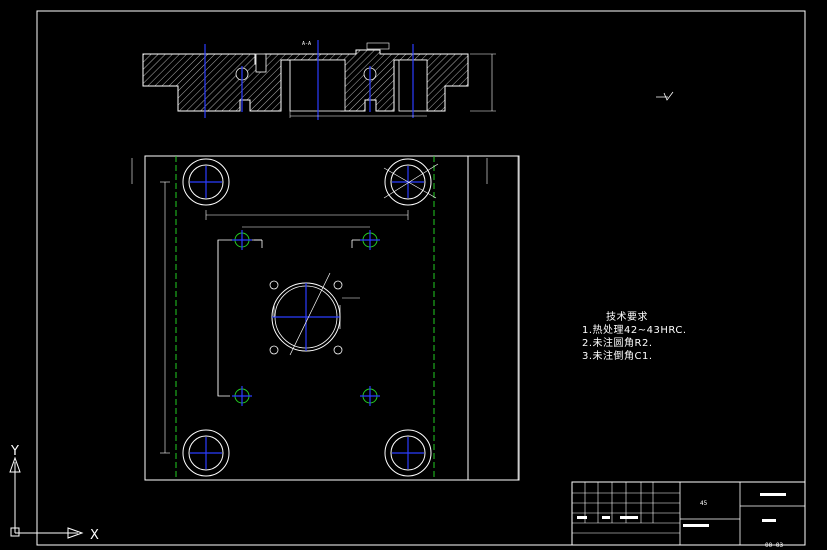 The image size is (827, 550). Describe the element at coordinates (378, 46) in the screenshot. I see `section-leader-box` at that location.